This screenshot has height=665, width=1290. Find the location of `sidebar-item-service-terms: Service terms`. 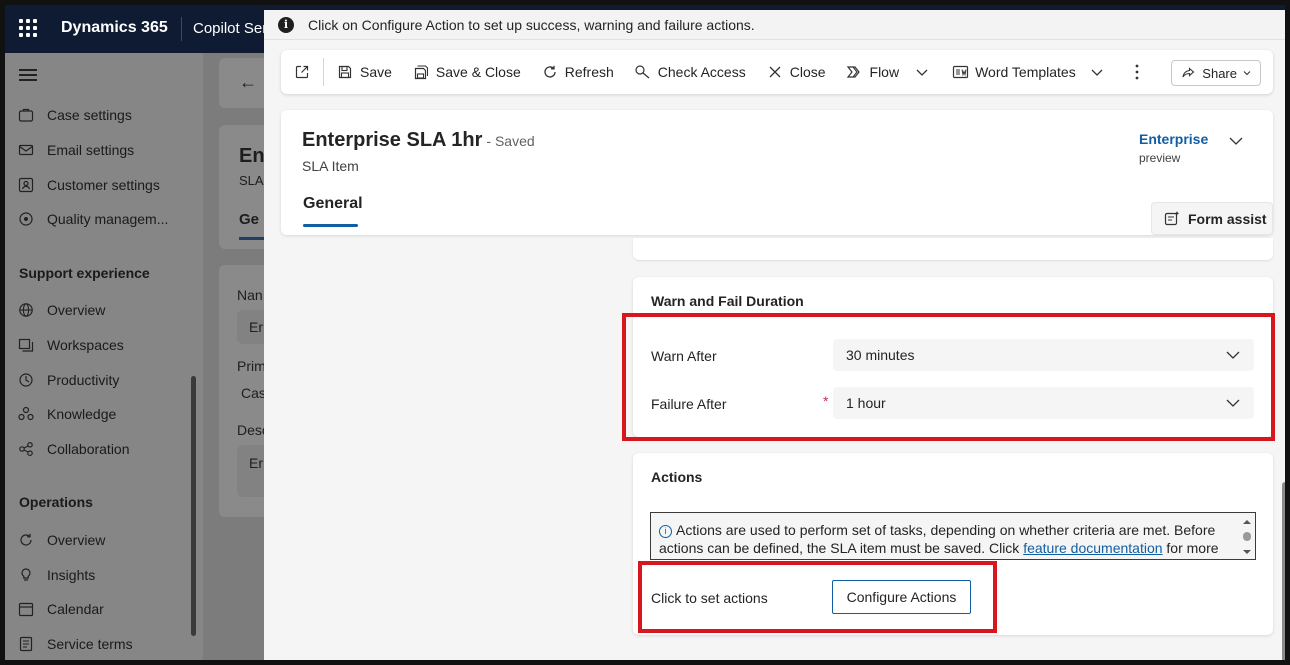

sidebar-item-service-terms: Service terms is located at coordinates (75, 644).